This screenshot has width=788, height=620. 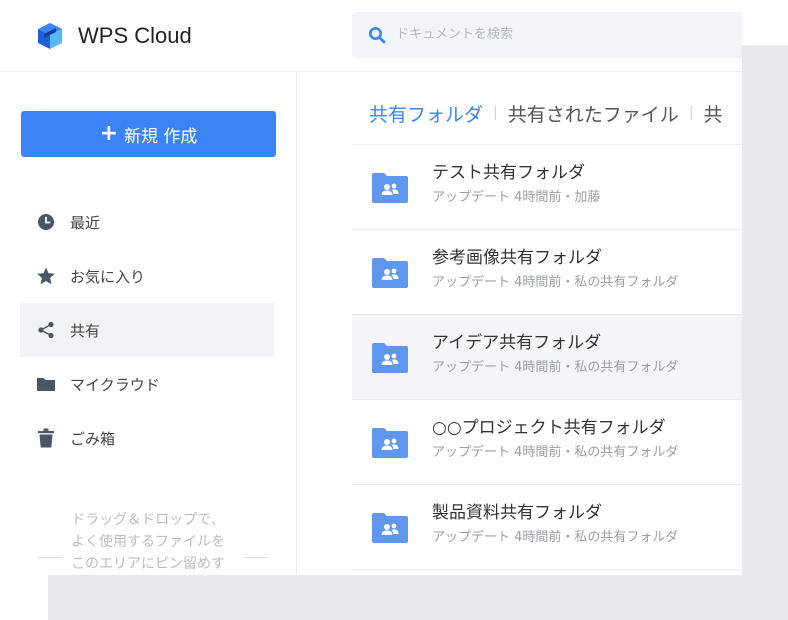 I want to click on pin-drop-hint: ドラッグ＆ドロップで、 よく使用するファイルを このエリアにピン留めす, so click(x=148, y=542).